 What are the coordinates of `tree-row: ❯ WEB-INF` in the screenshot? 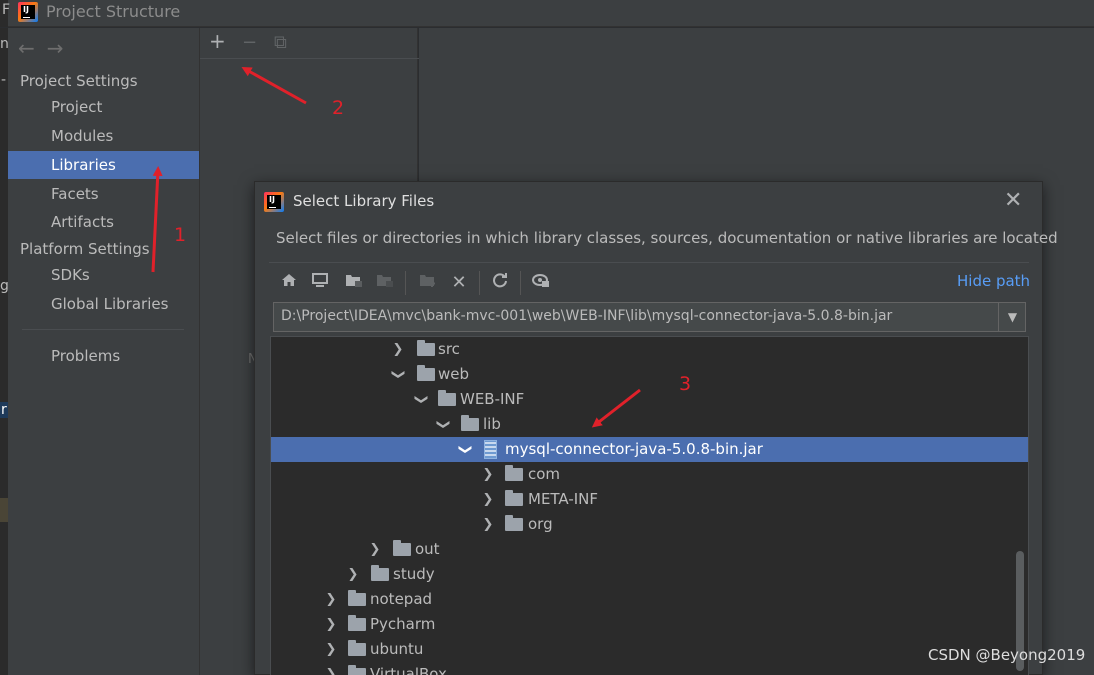 It's located at (649, 399).